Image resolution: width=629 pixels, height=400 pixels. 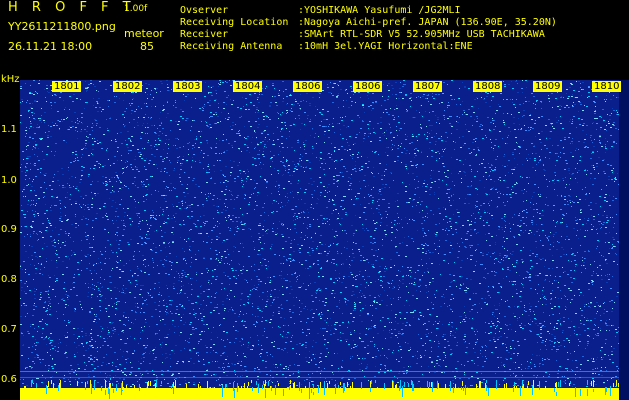 I want to click on meta-value-observer: :YOSHIKAWA Yasufumi /JG2MLI, so click(x=379, y=10).